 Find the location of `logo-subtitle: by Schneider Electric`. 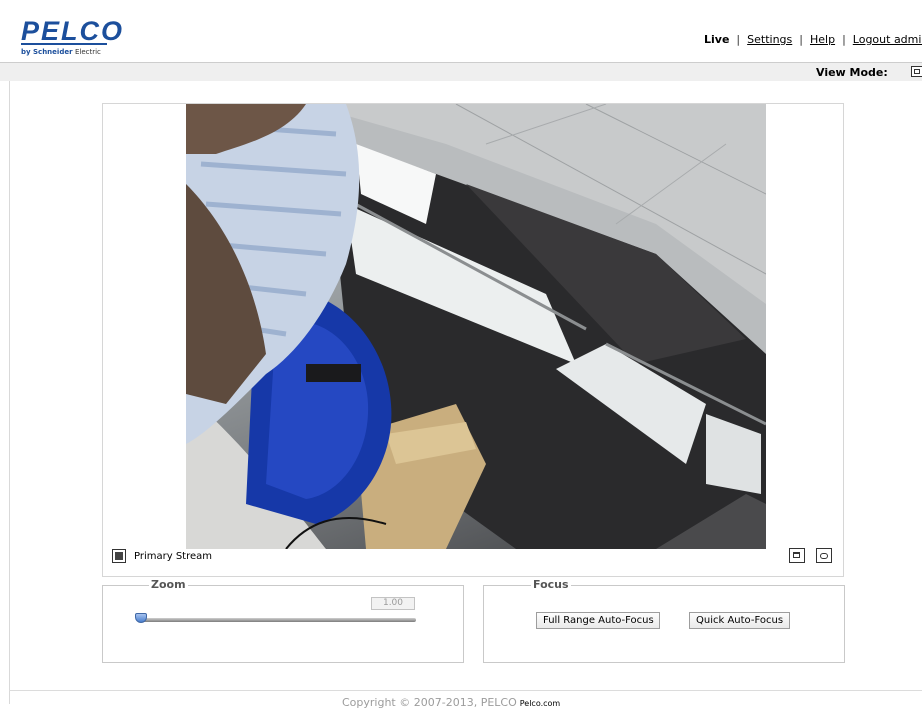

logo-subtitle: by Schneider Electric is located at coordinates (61, 52).